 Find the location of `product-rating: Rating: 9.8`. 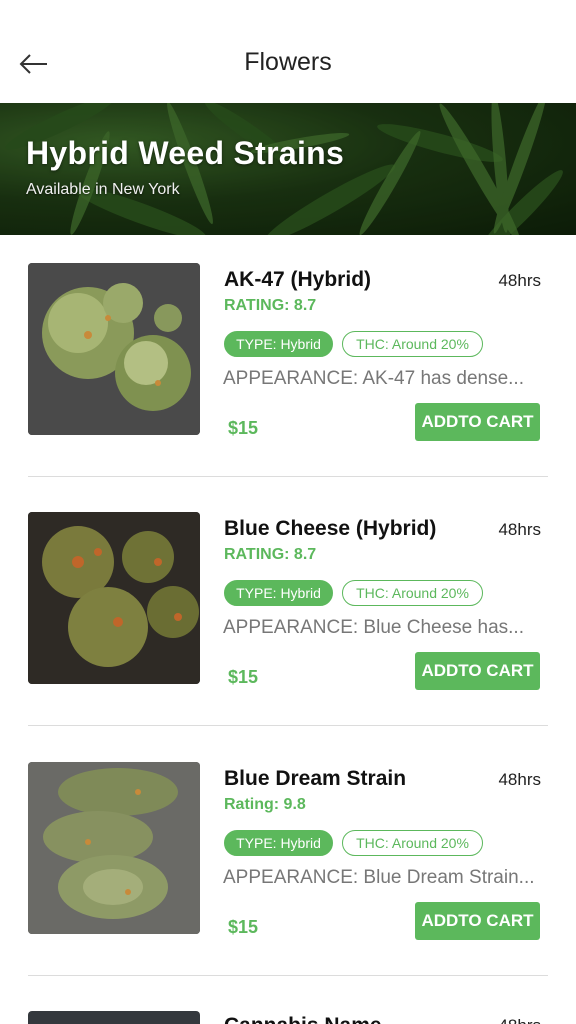

product-rating: Rating: 9.8 is located at coordinates (265, 804).